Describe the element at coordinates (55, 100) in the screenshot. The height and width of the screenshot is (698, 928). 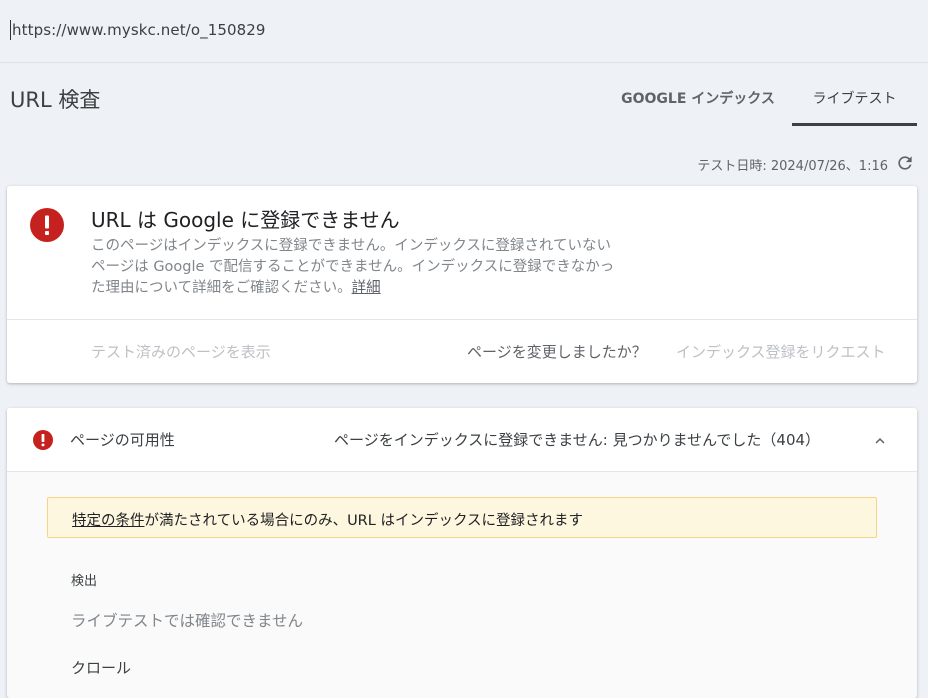
I see `page-title: URL 検査` at that location.